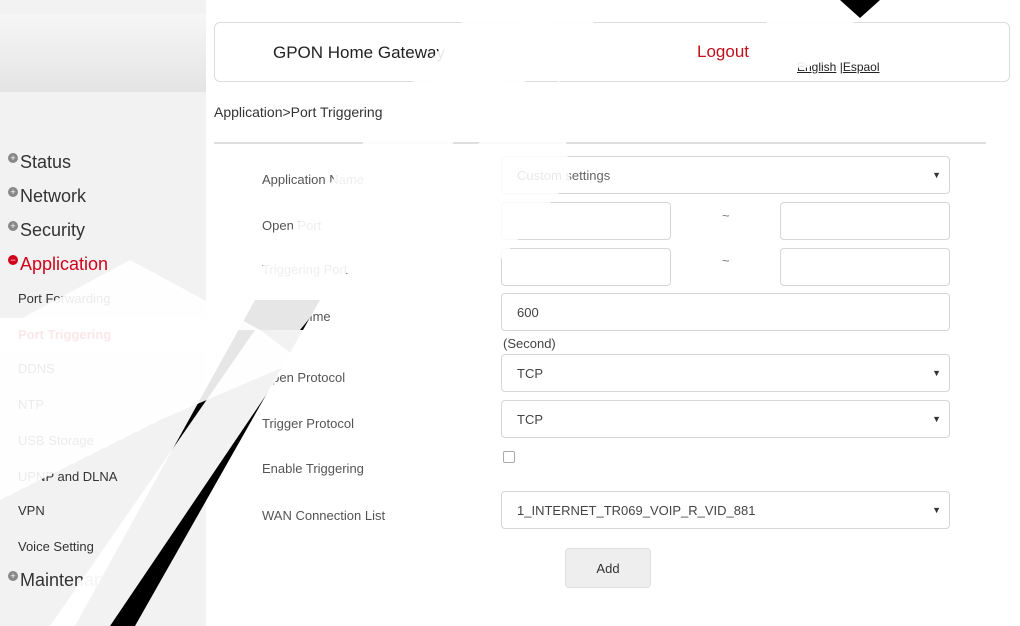 The image size is (1020, 626). I want to click on enable-triggering-checkbox, so click(509, 457).